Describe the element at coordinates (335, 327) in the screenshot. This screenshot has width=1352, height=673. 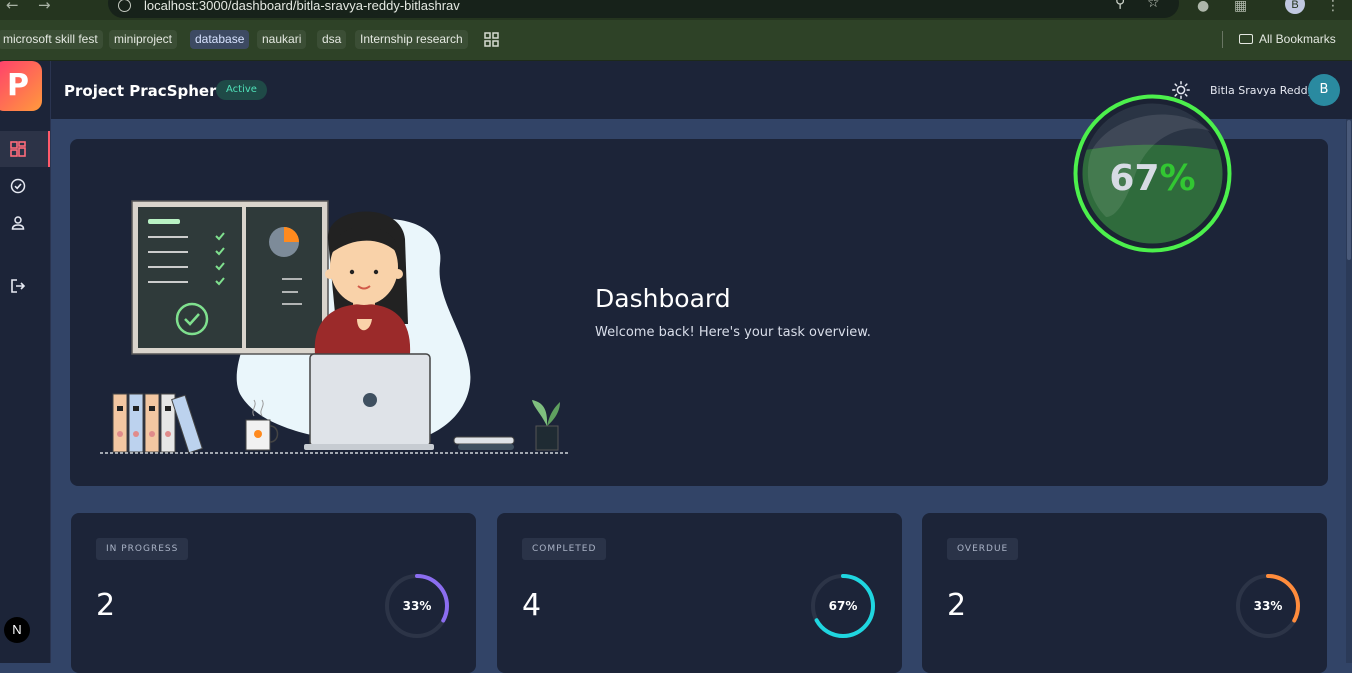
I see `workspace-illustration` at that location.